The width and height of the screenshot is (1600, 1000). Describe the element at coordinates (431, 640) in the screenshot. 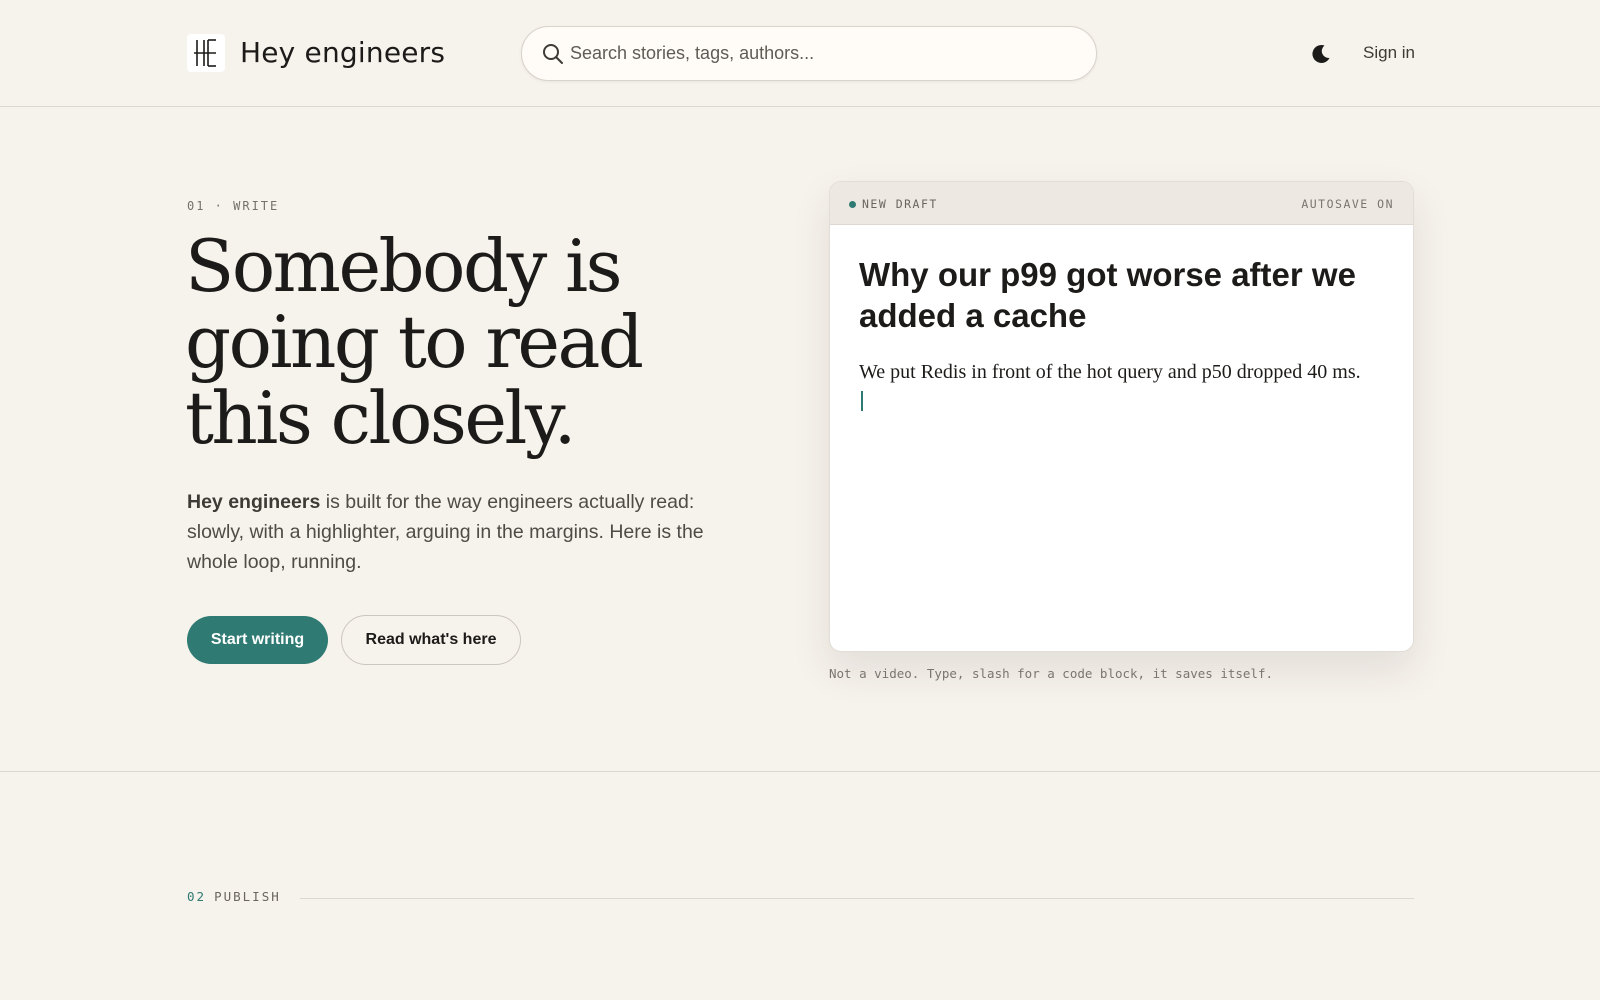

I see `read-whats-here-button: Read what's here` at that location.